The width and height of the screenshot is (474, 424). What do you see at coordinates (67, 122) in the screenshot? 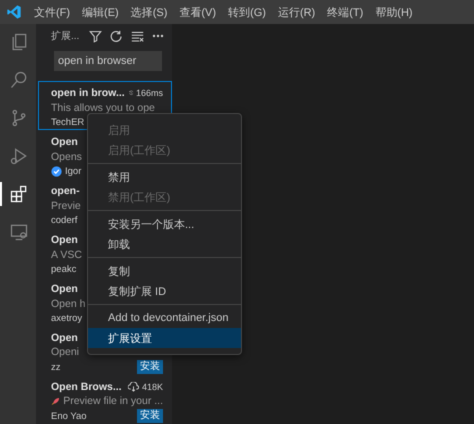
I see `extension-author: TechER` at bounding box center [67, 122].